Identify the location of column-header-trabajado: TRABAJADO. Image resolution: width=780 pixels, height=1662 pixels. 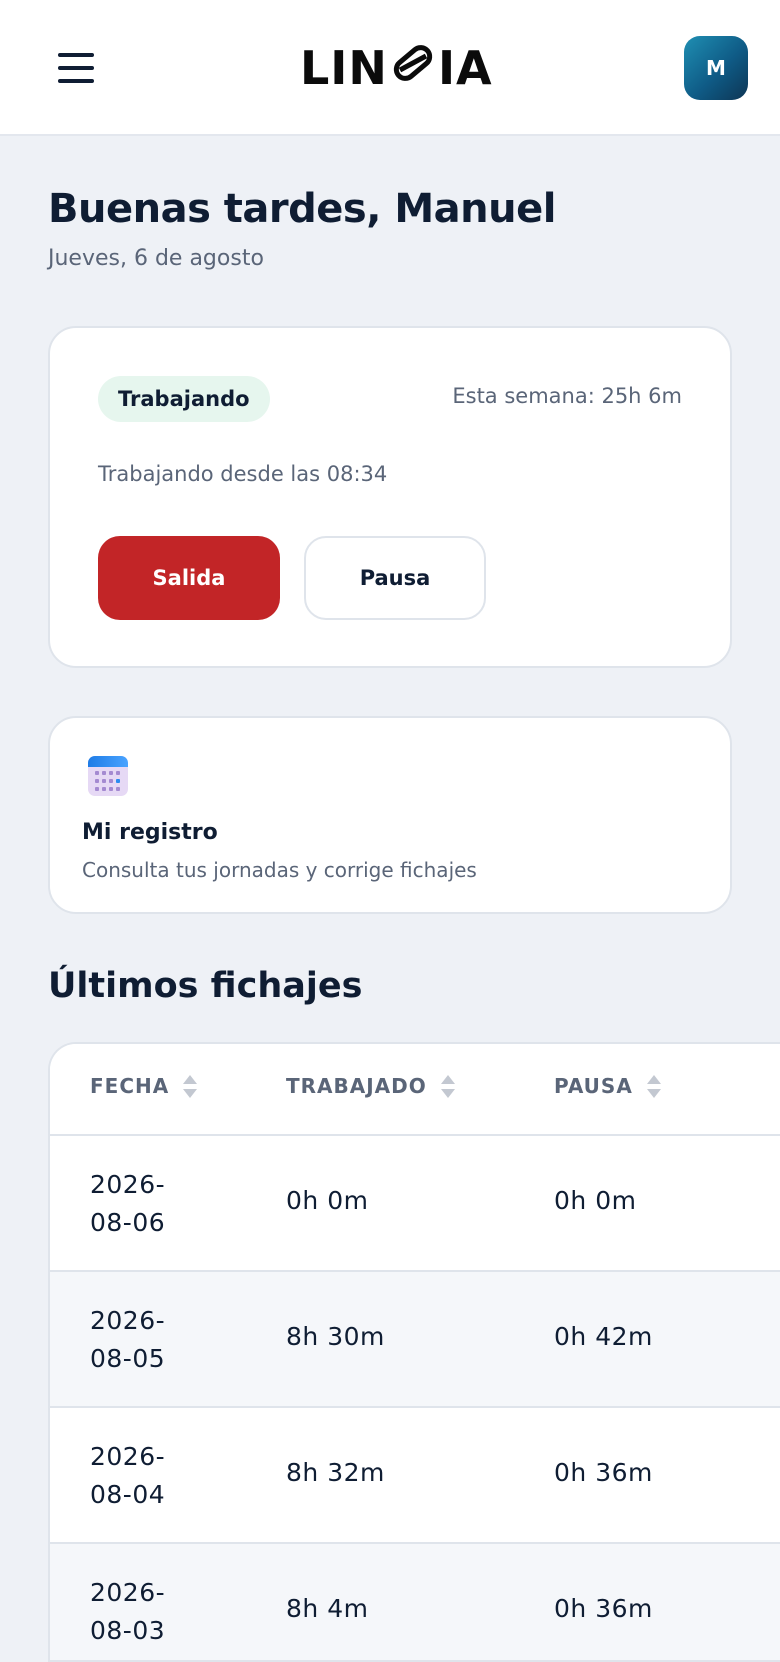
(370, 1086).